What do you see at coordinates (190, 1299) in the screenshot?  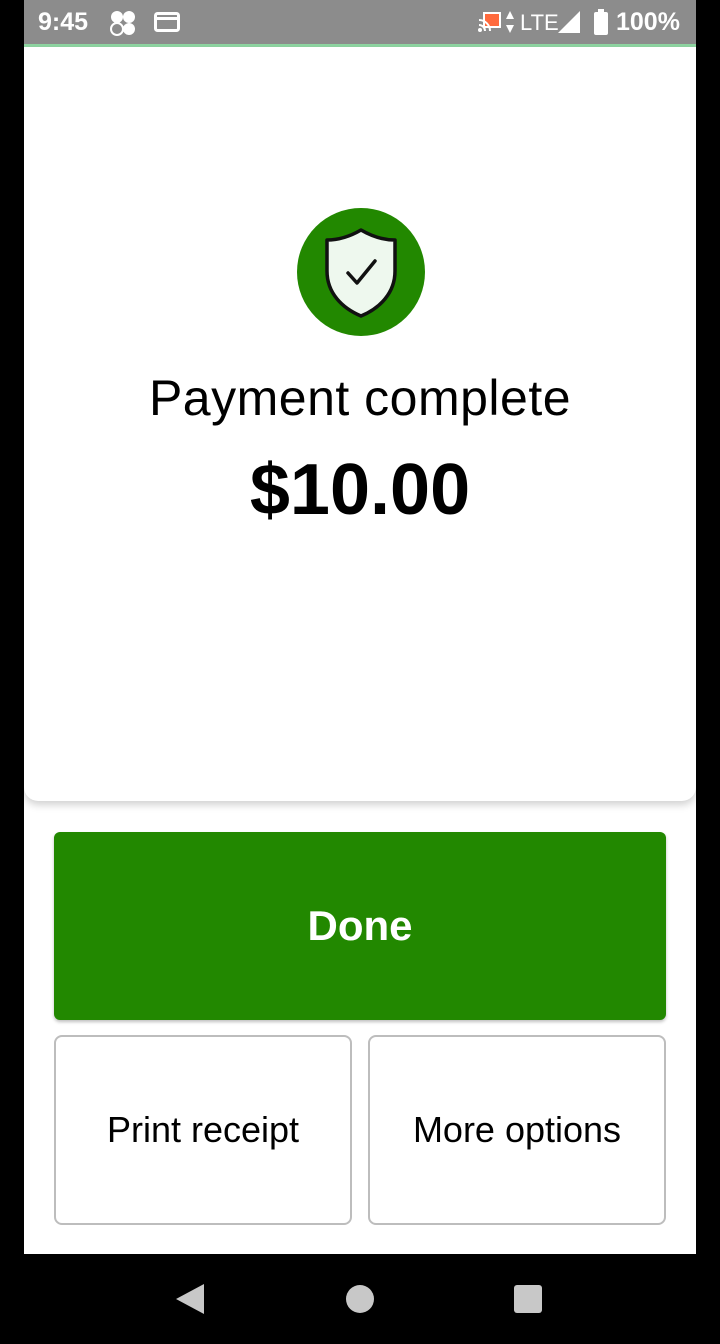 I see `back-icon` at bounding box center [190, 1299].